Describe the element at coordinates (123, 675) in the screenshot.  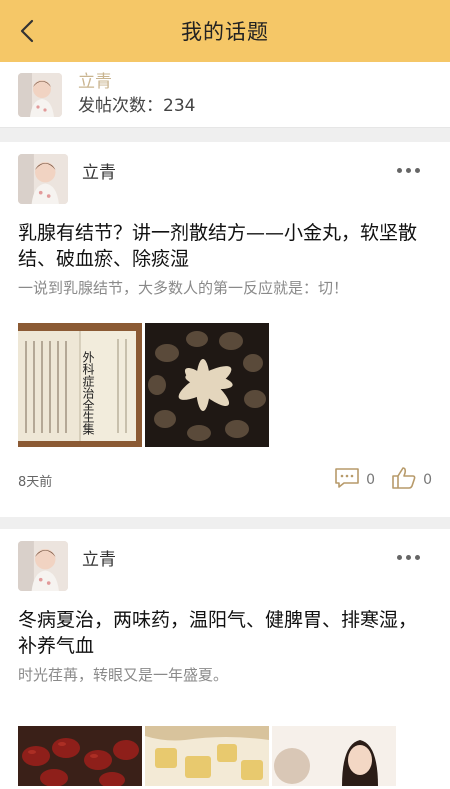
I see `post-excerpt: 时光荏苒，转眼又是一年盛夏。` at that location.